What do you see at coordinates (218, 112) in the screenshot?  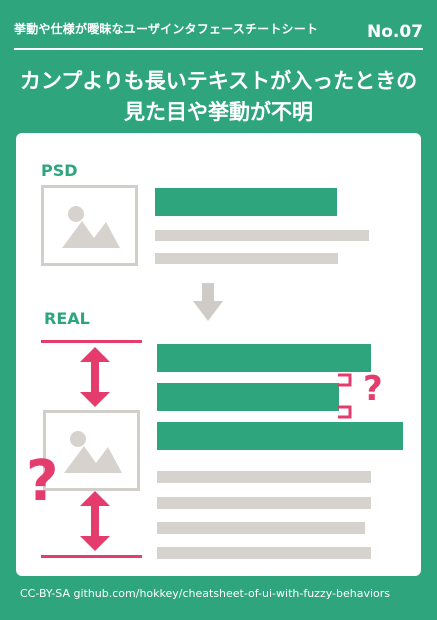 I see `title-line-2: 見た目や挙動が不明` at bounding box center [218, 112].